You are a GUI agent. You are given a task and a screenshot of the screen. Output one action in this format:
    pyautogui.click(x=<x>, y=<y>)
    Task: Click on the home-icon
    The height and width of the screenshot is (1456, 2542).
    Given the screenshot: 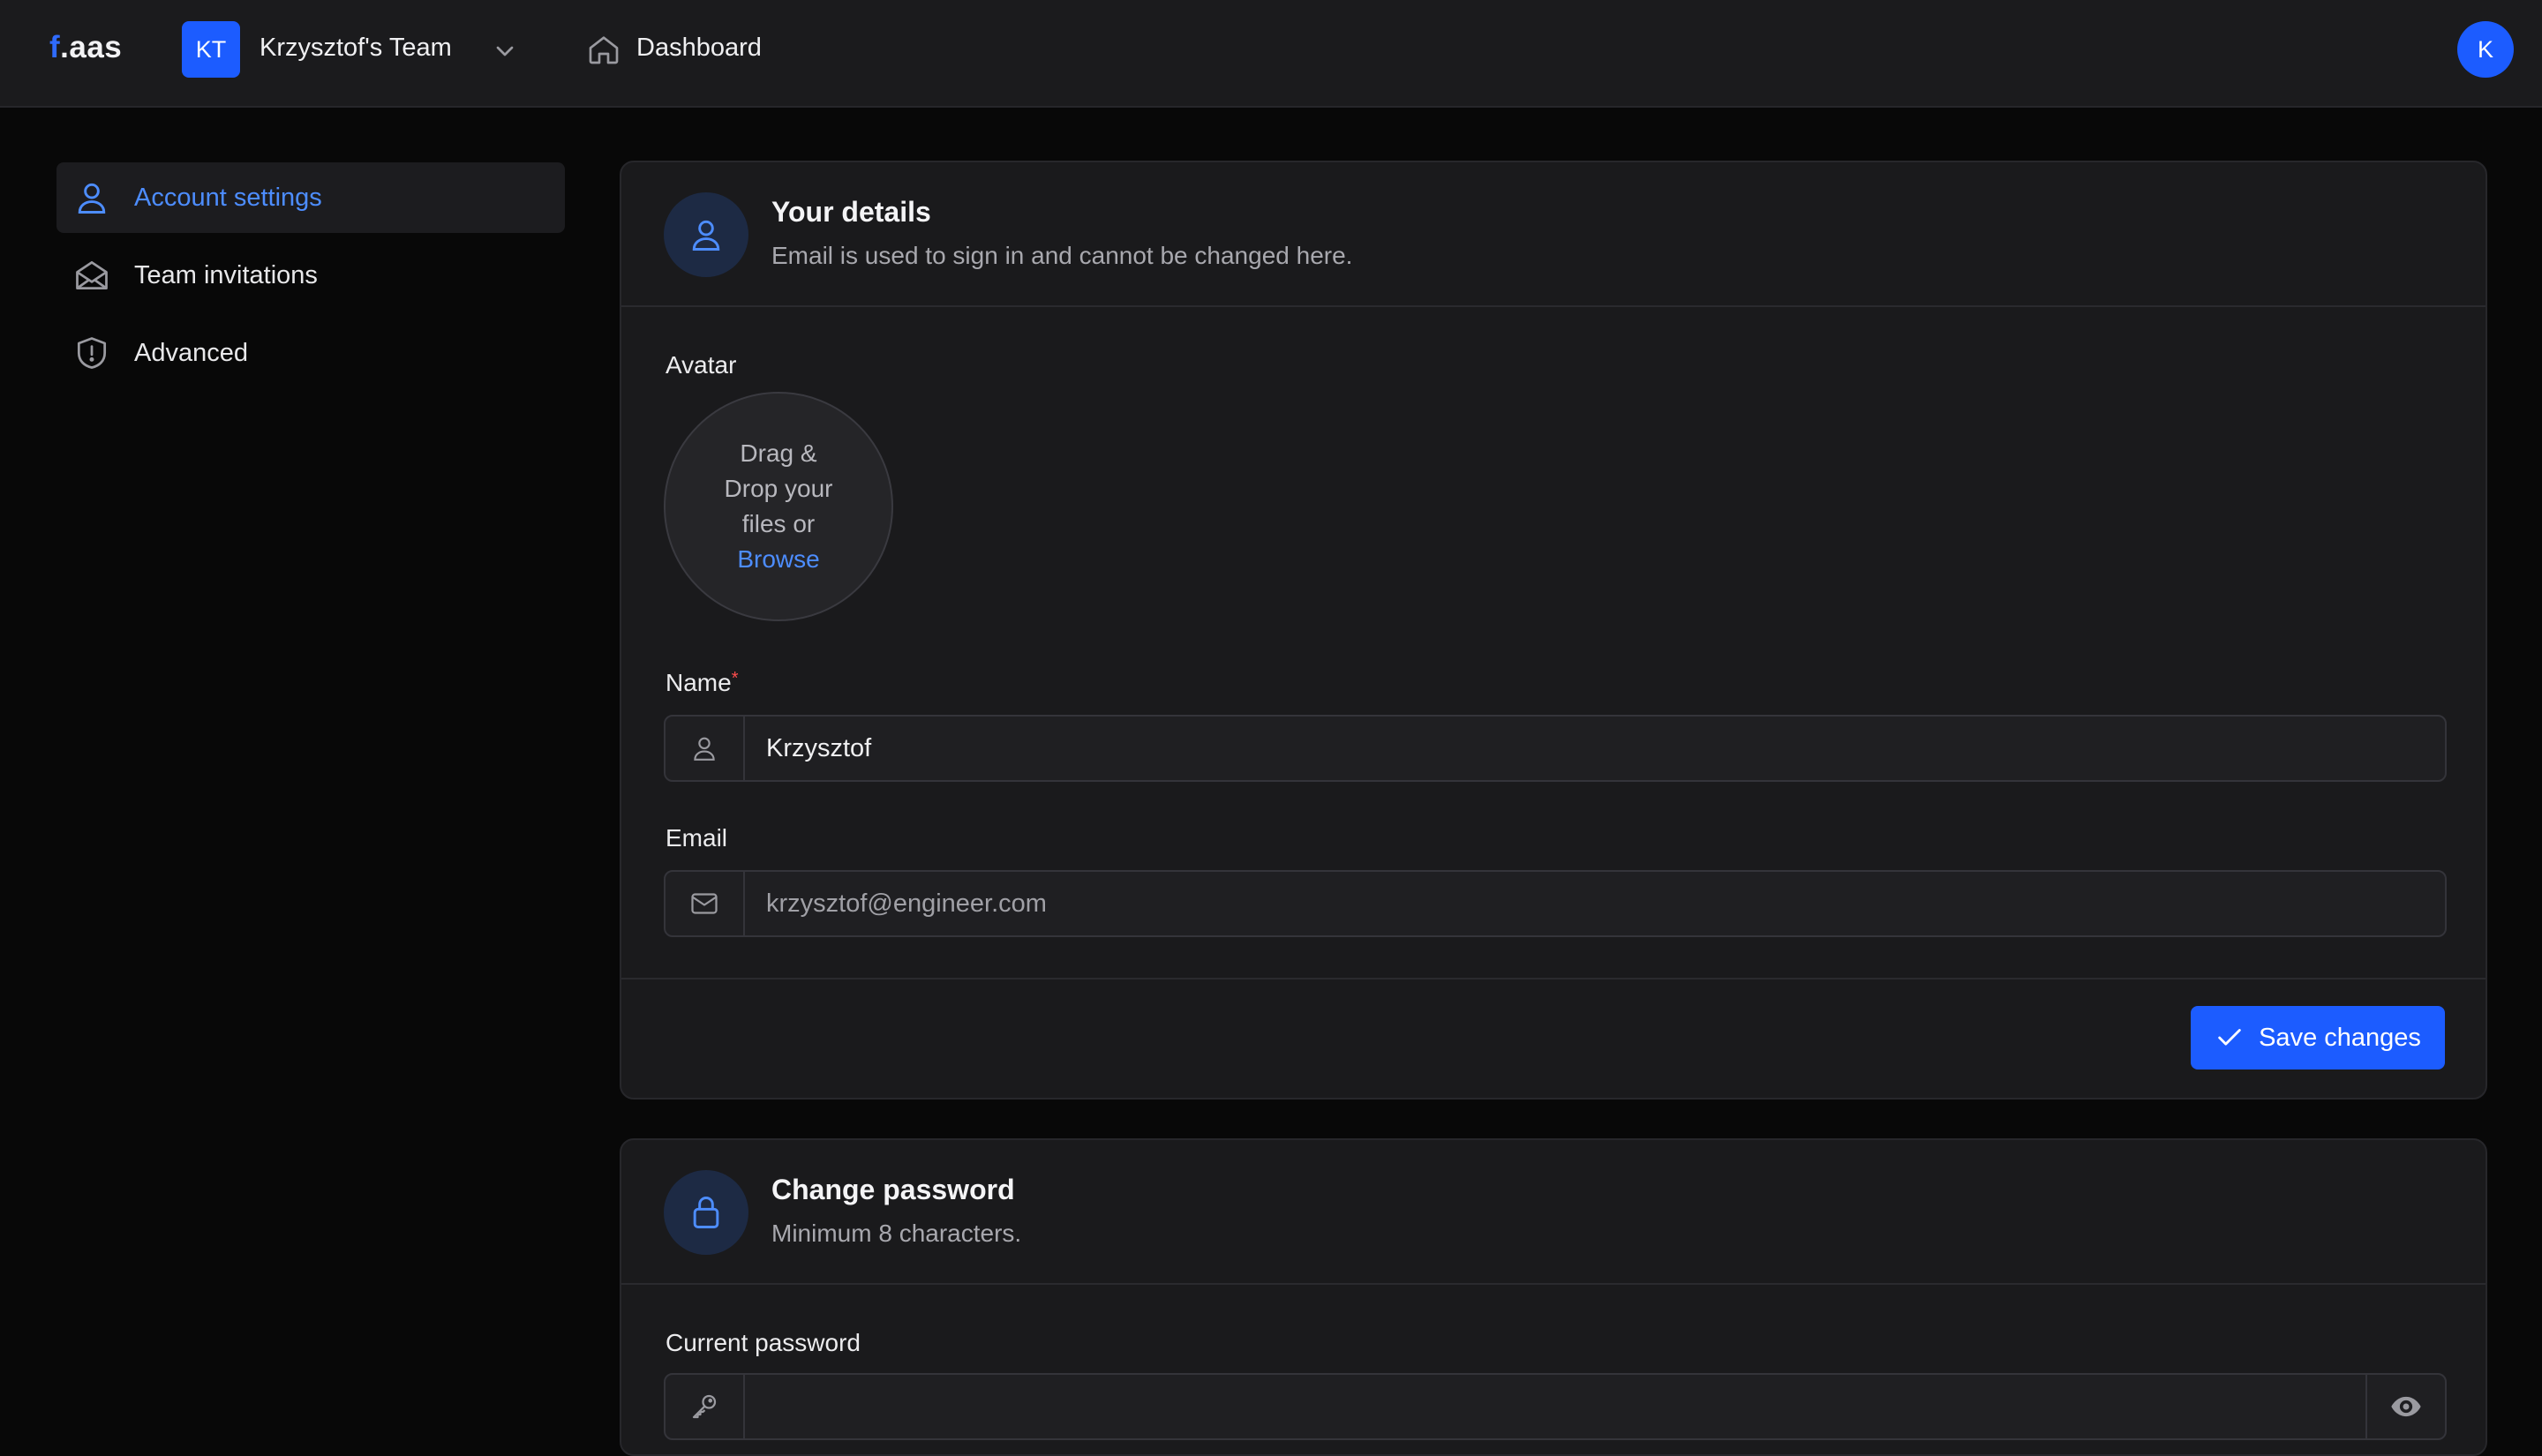 What is the action you would take?
    pyautogui.click(x=603, y=49)
    